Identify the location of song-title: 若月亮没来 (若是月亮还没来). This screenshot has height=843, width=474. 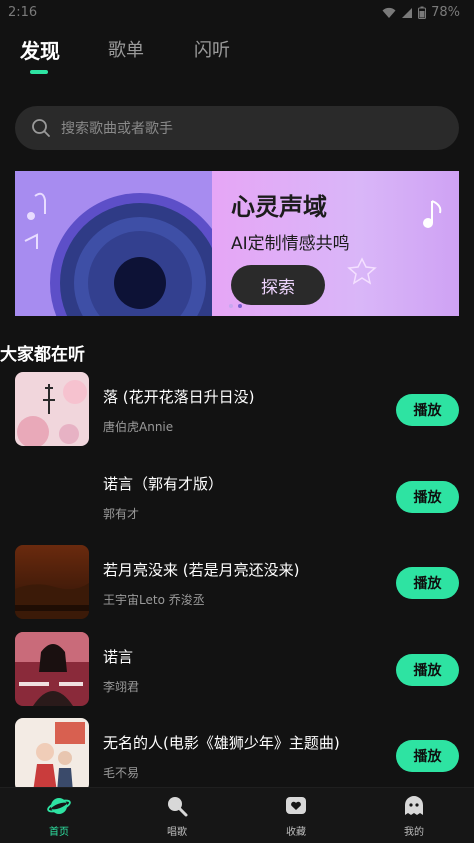
(201, 570).